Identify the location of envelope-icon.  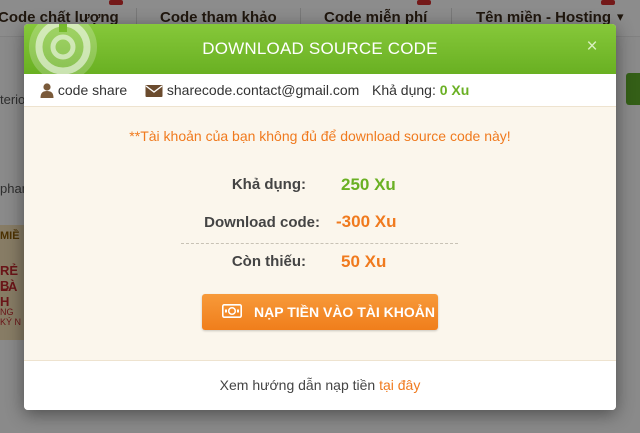
(154, 91).